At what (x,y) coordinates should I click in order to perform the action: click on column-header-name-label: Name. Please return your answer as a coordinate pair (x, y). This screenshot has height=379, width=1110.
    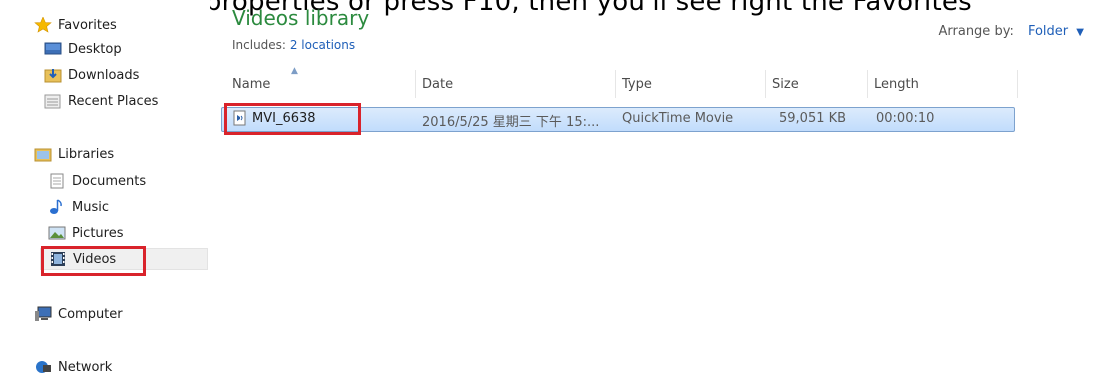
    Looking at the image, I should click on (251, 84).